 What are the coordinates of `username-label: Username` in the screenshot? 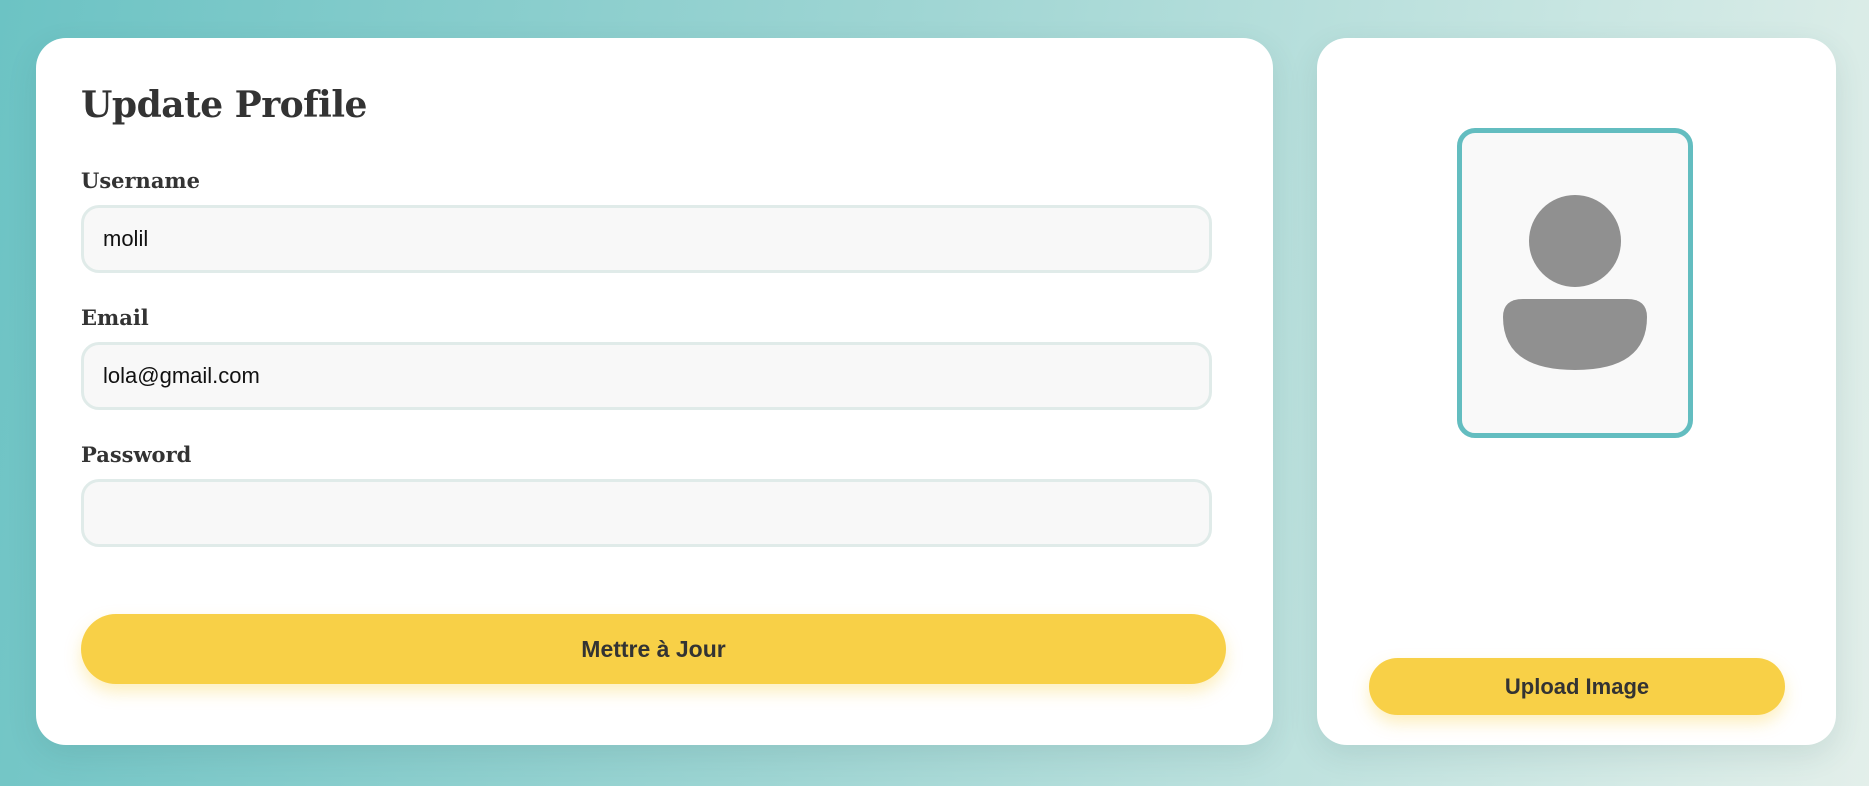 It's located at (141, 180).